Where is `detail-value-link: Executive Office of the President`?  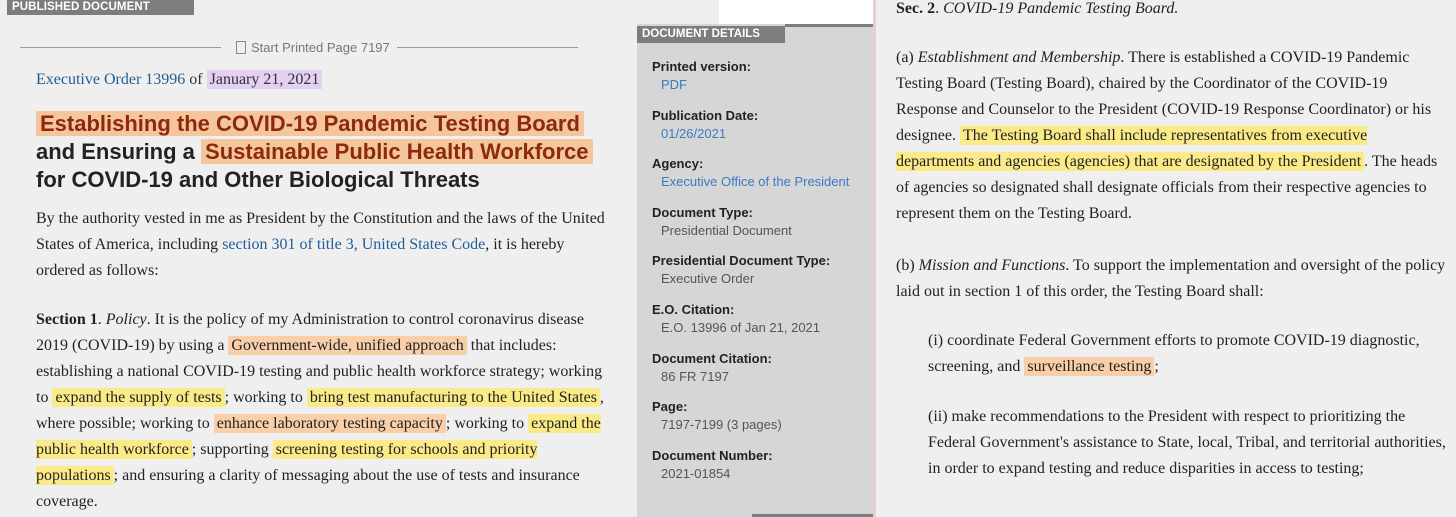
detail-value-link: Executive Office of the President is located at coordinates (759, 182).